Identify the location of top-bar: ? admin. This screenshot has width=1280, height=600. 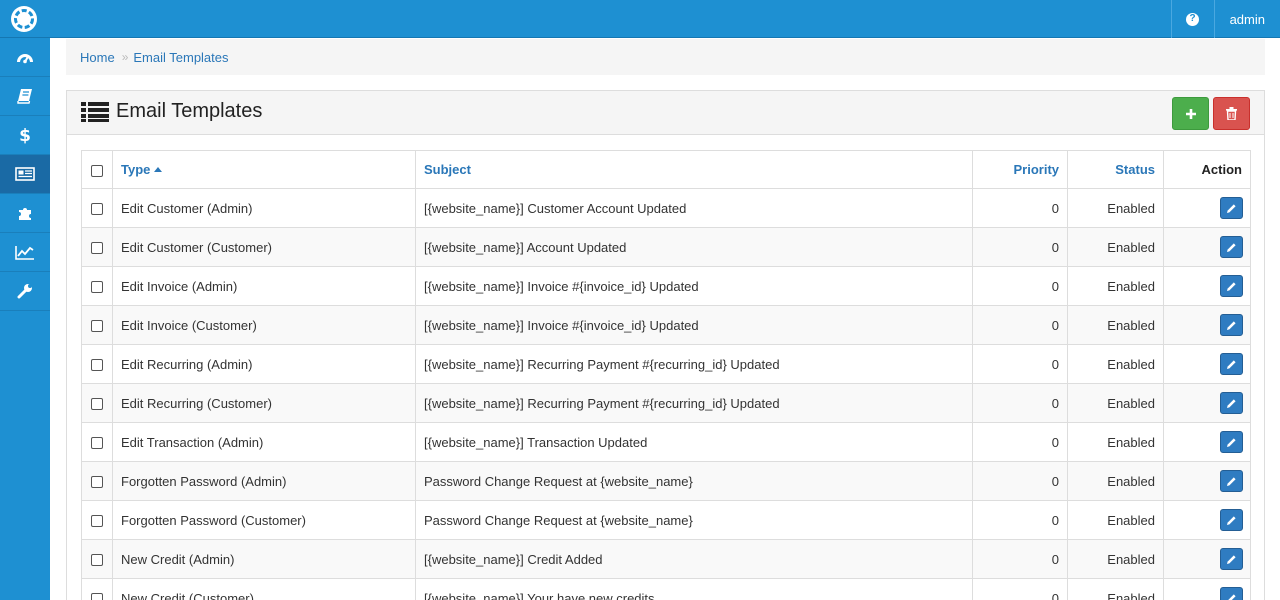
(640, 19).